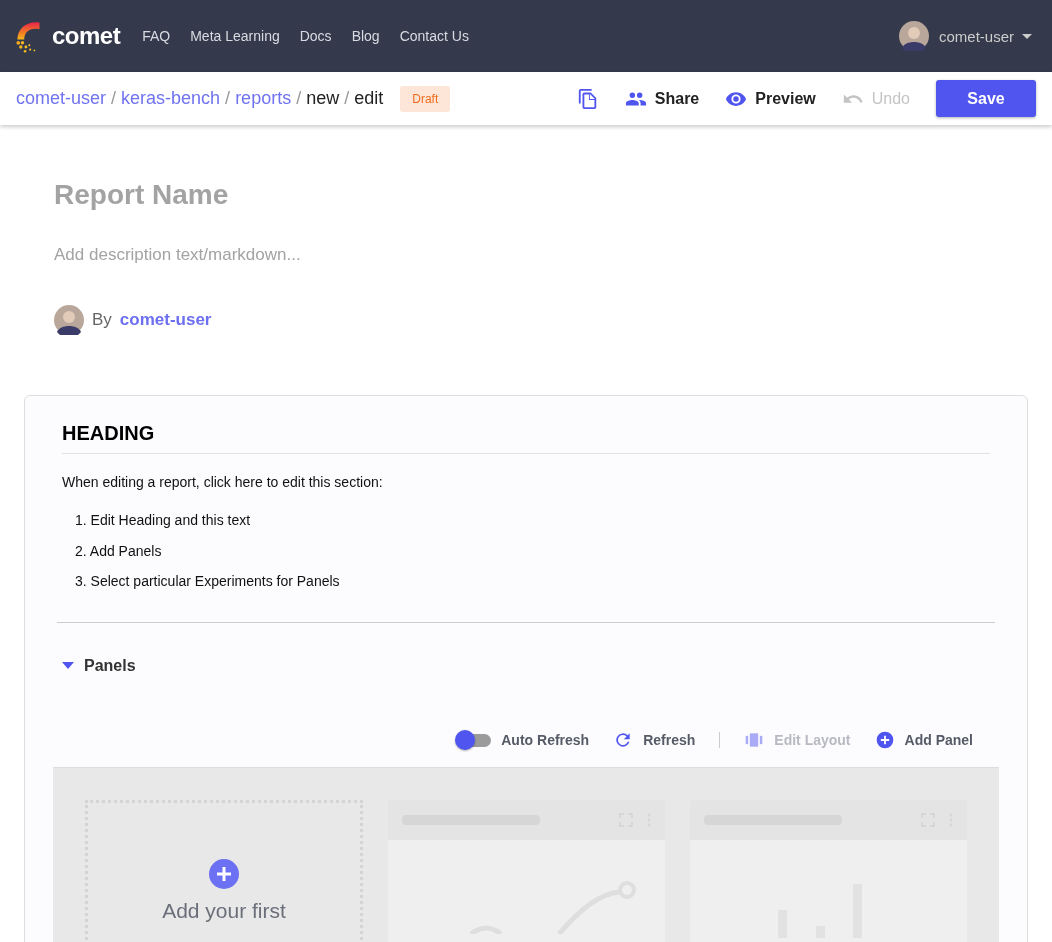 This screenshot has height=942, width=1052. Describe the element at coordinates (171, 98) in the screenshot. I see `breadcrumb-link: keras-bench` at that location.